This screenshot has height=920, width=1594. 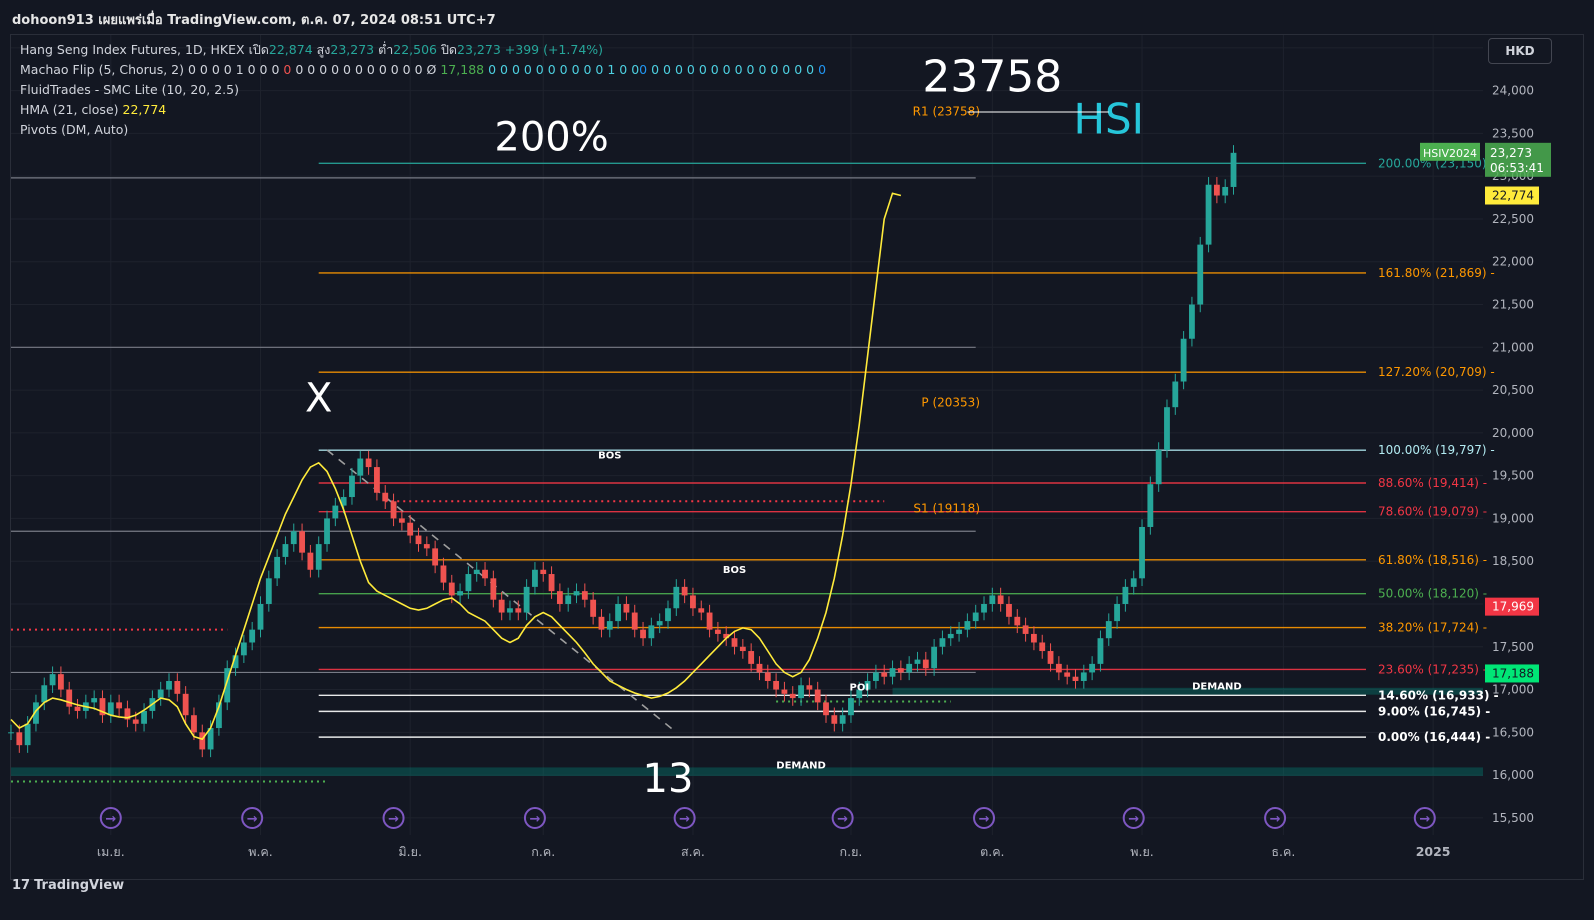 I want to click on zone-label: DEMAND, so click(x=801, y=765).